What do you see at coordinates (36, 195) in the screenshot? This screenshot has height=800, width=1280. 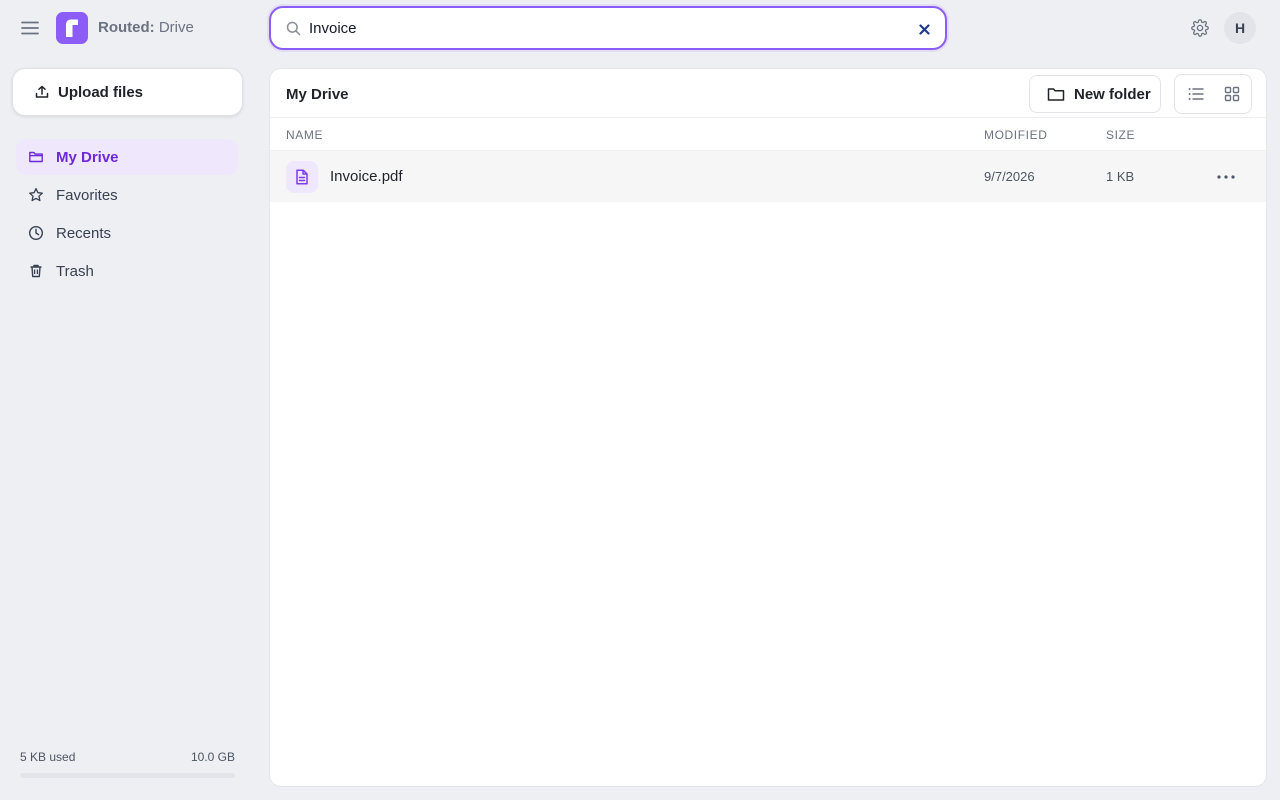 I see `star-icon` at bounding box center [36, 195].